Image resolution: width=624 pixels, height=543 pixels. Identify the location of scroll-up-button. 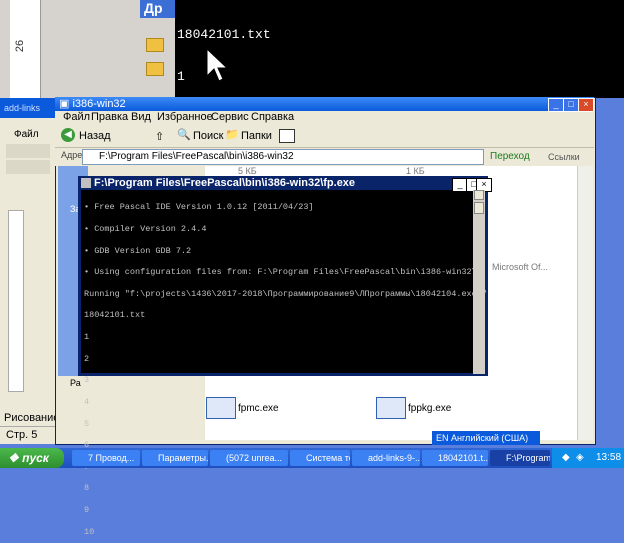
(479, 195).